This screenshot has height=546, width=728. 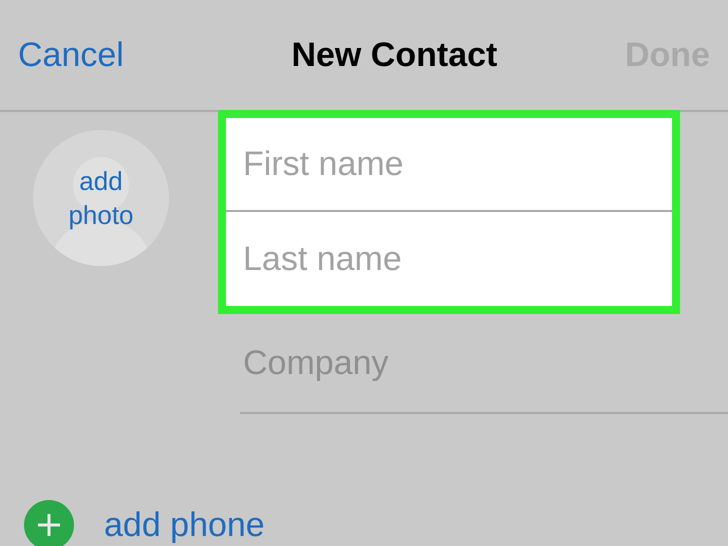 I want to click on add-icon, so click(x=49, y=523).